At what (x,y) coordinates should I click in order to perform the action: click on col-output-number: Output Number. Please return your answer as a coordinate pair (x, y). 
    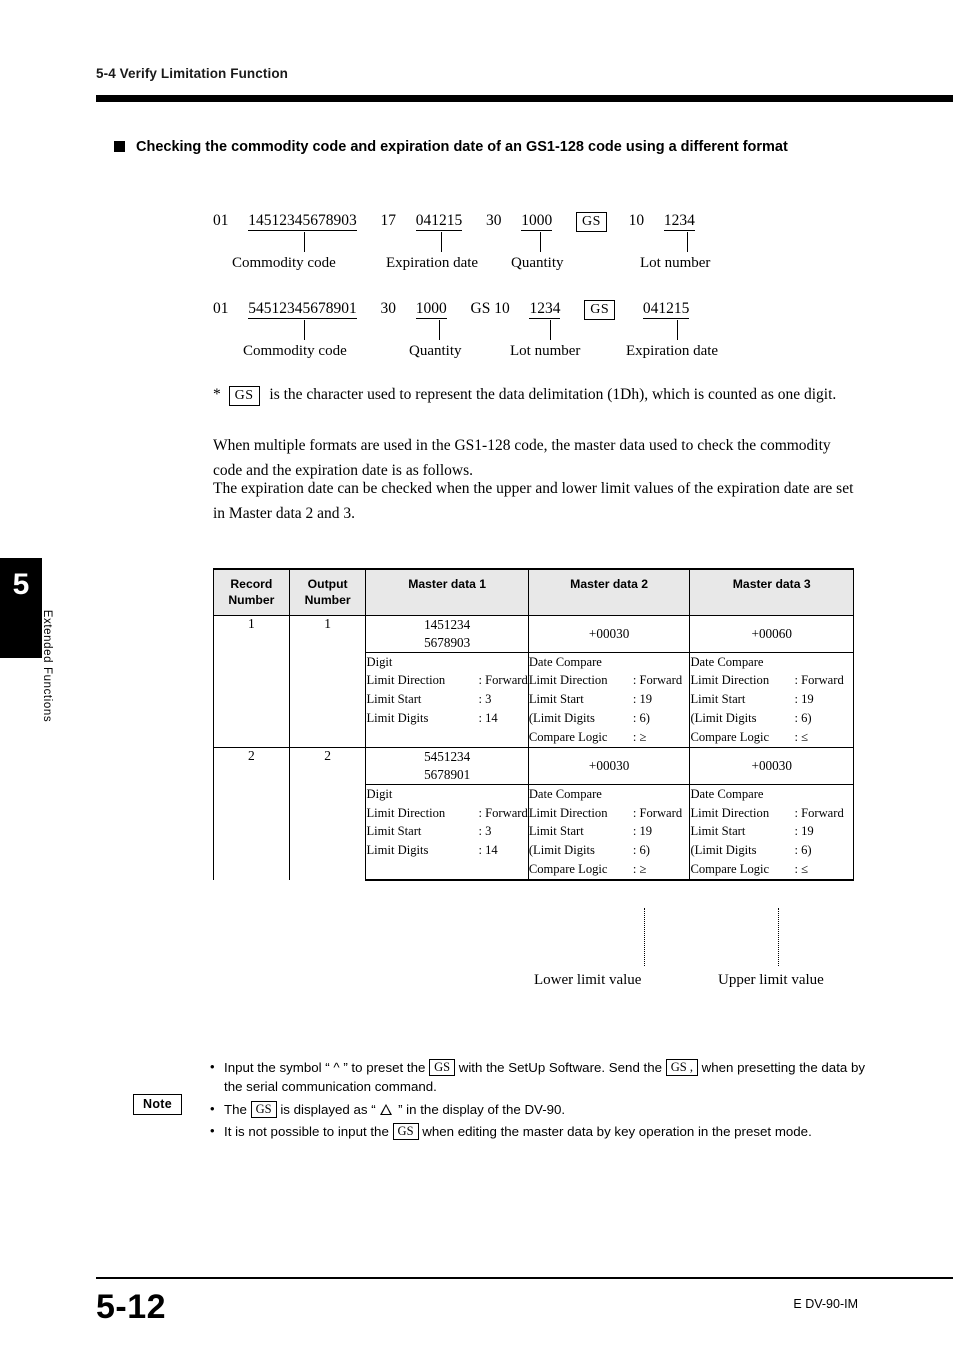
    Looking at the image, I should click on (327, 591).